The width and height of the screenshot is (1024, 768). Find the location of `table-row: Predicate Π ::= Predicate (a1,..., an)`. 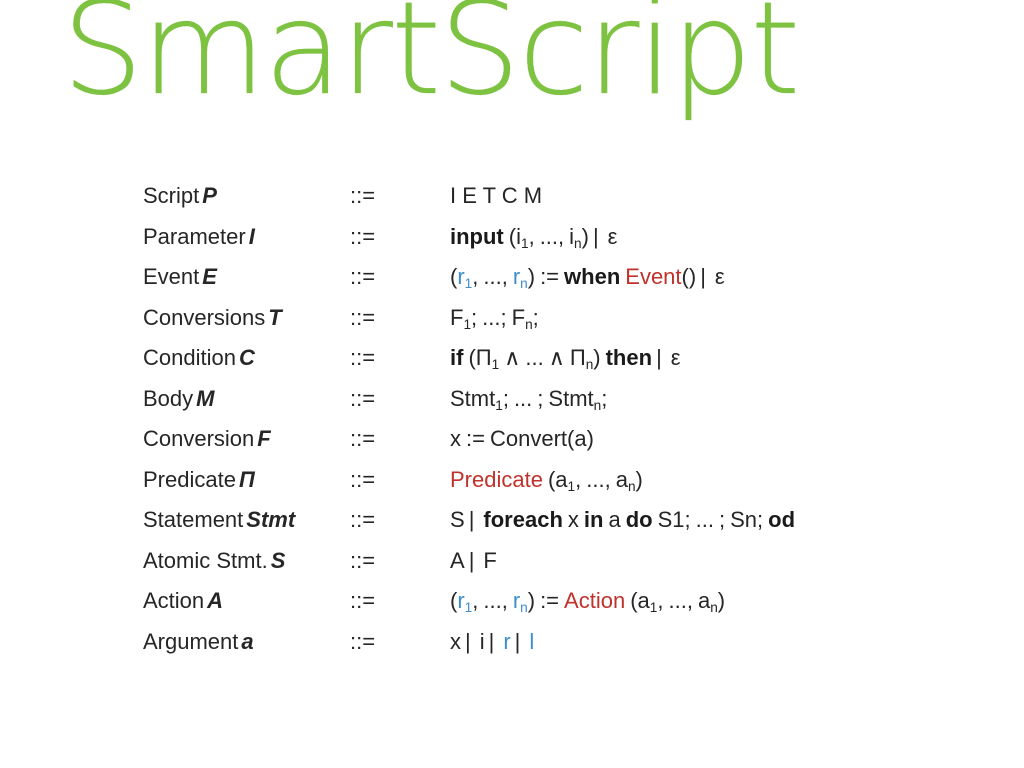

table-row: Predicate Π ::= Predicate (a1,..., an) is located at coordinates (573, 480).